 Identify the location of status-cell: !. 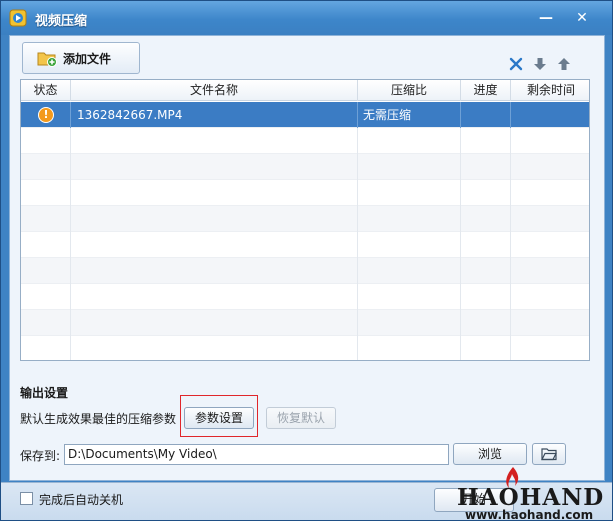
(46, 115).